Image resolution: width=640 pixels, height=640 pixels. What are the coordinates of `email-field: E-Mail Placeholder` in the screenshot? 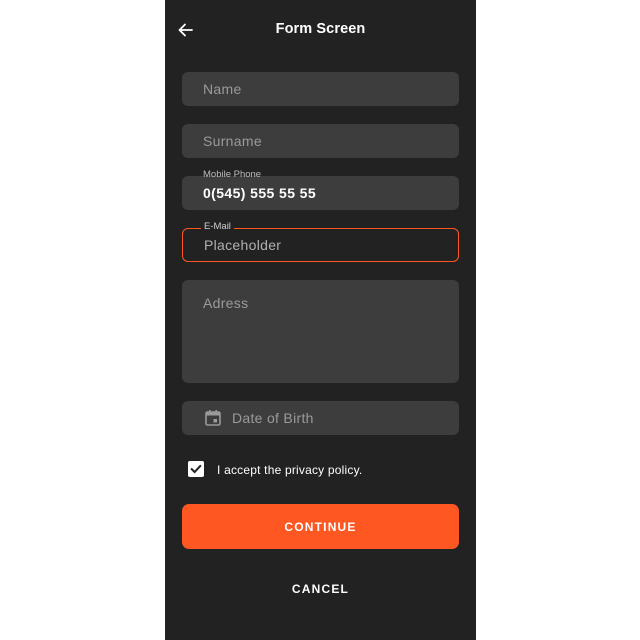 It's located at (320, 241).